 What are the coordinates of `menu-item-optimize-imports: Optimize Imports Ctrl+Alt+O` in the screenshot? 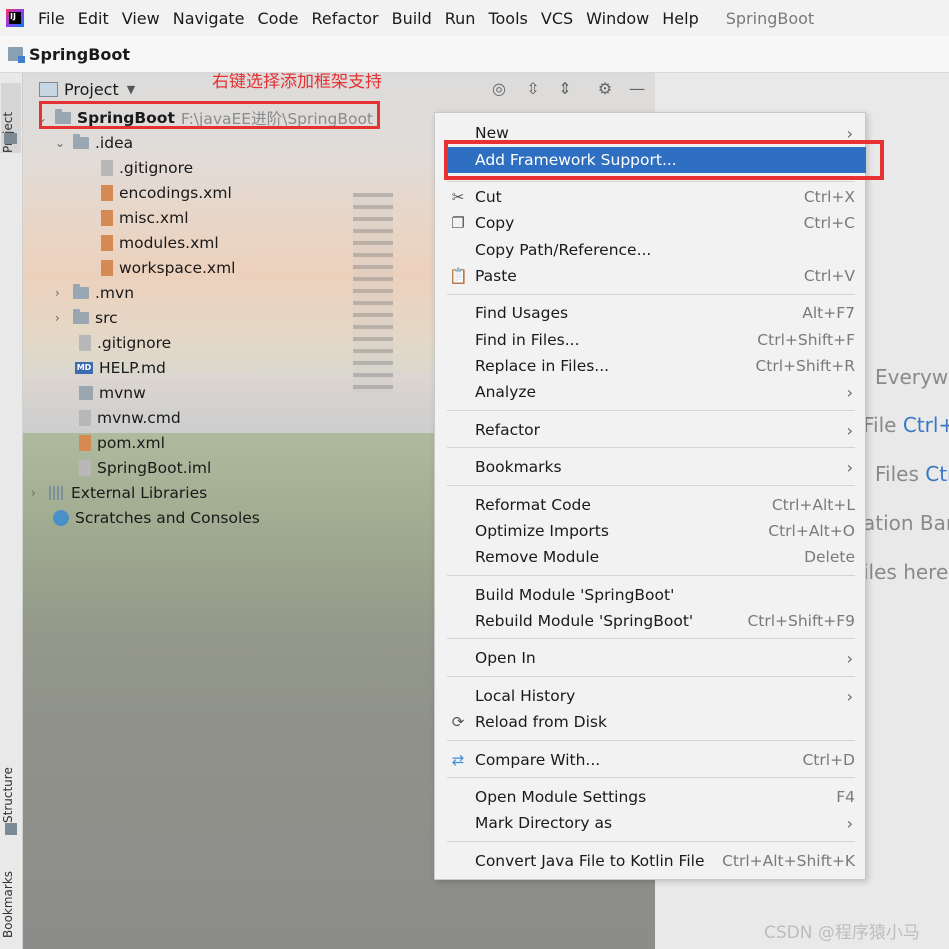 It's located at (650, 531).